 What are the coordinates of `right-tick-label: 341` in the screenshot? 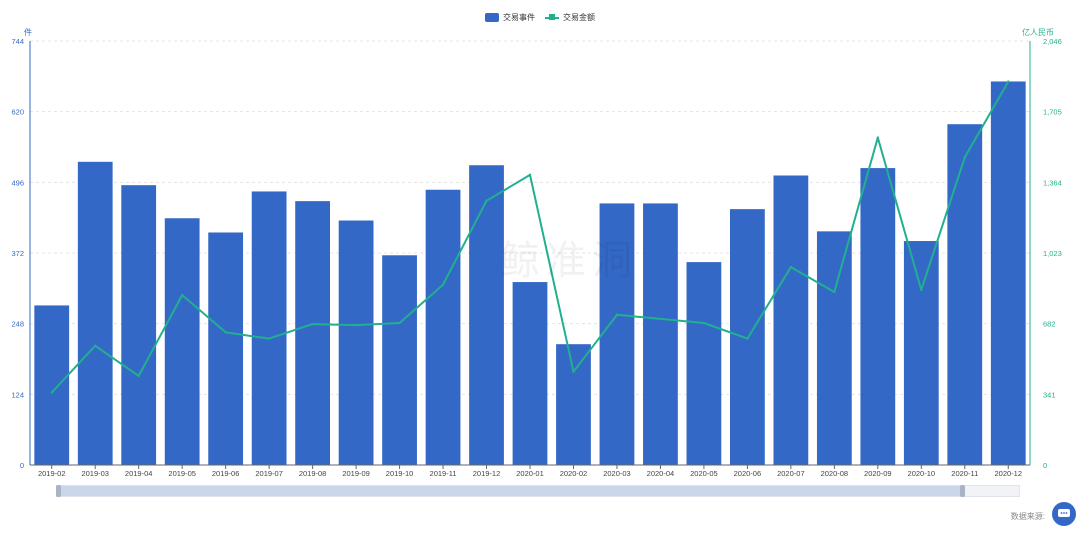 It's located at (1049, 394).